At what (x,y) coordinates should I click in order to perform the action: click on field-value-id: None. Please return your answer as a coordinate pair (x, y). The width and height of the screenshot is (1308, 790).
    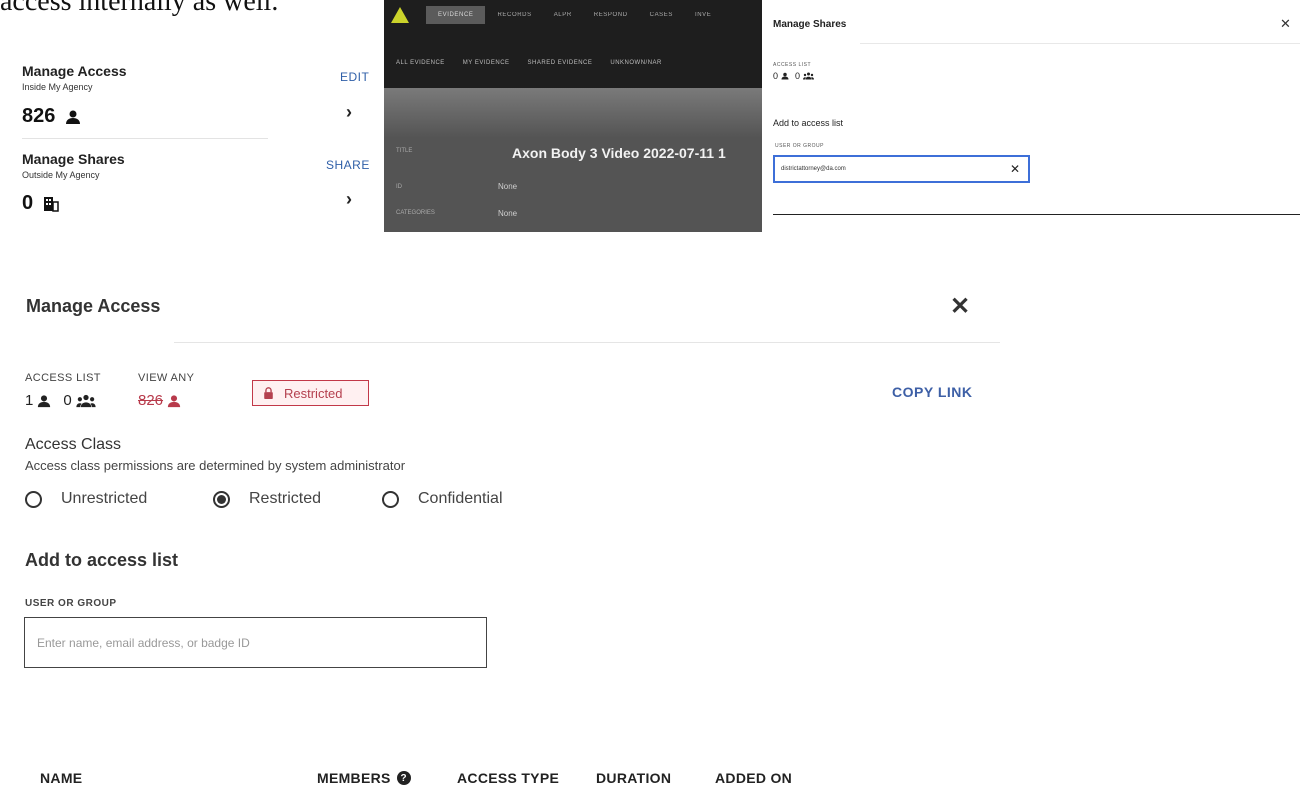
    Looking at the image, I should click on (508, 186).